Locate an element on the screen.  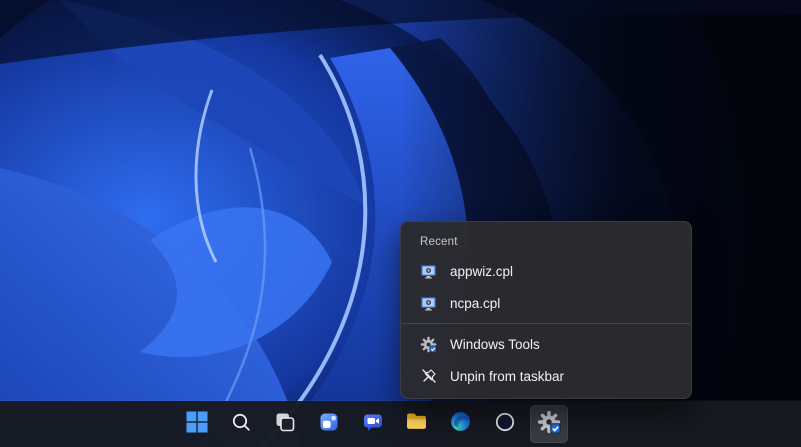
gear-icon is located at coordinates (428, 344).